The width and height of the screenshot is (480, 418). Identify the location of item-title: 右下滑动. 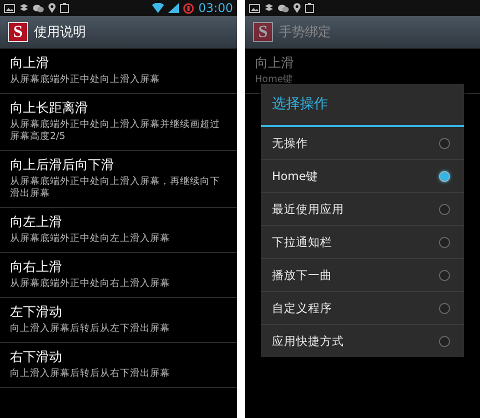
(36, 358).